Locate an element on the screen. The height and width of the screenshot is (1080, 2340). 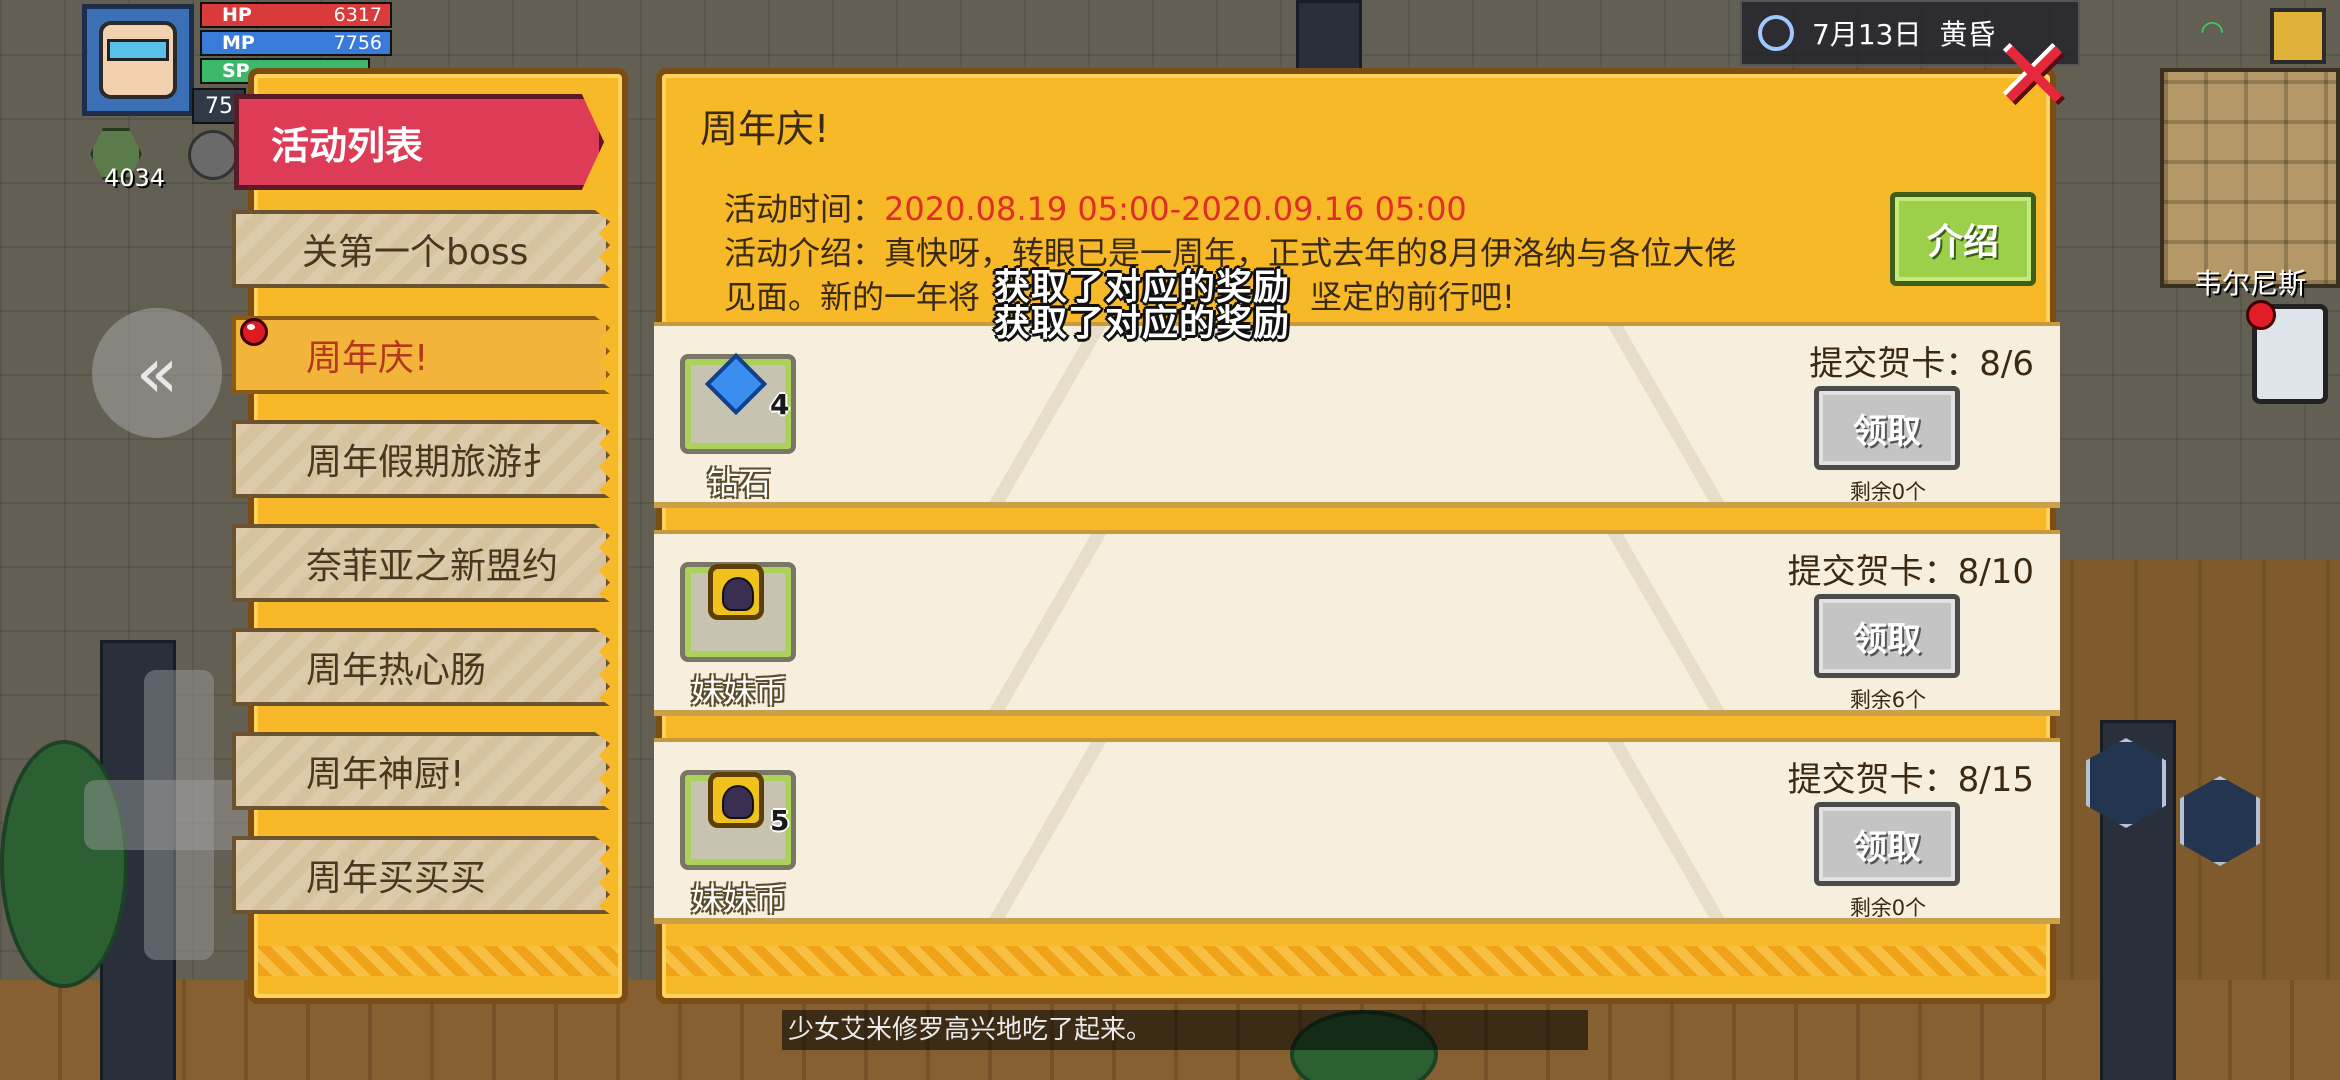
event-description-line2-head: 见面。新的一年将 is located at coordinates (852, 297).